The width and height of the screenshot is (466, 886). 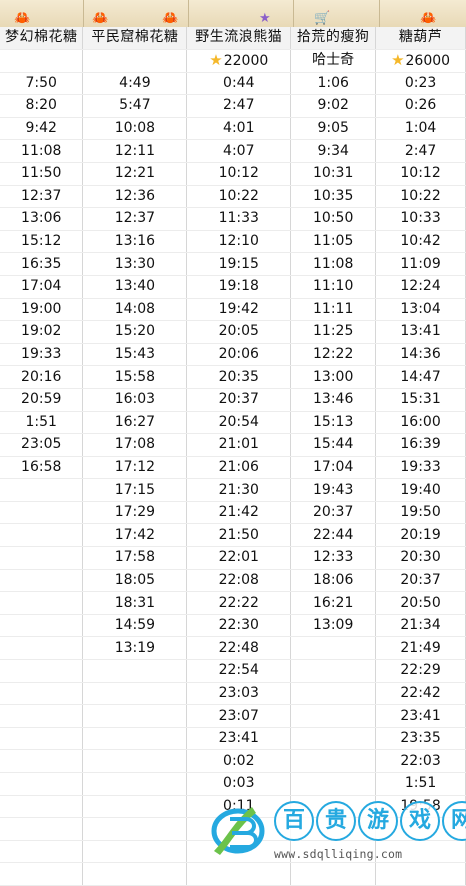 I want to click on table-row: 15:12 13:16 12:10 11:05 10:42, so click(x=233, y=242).